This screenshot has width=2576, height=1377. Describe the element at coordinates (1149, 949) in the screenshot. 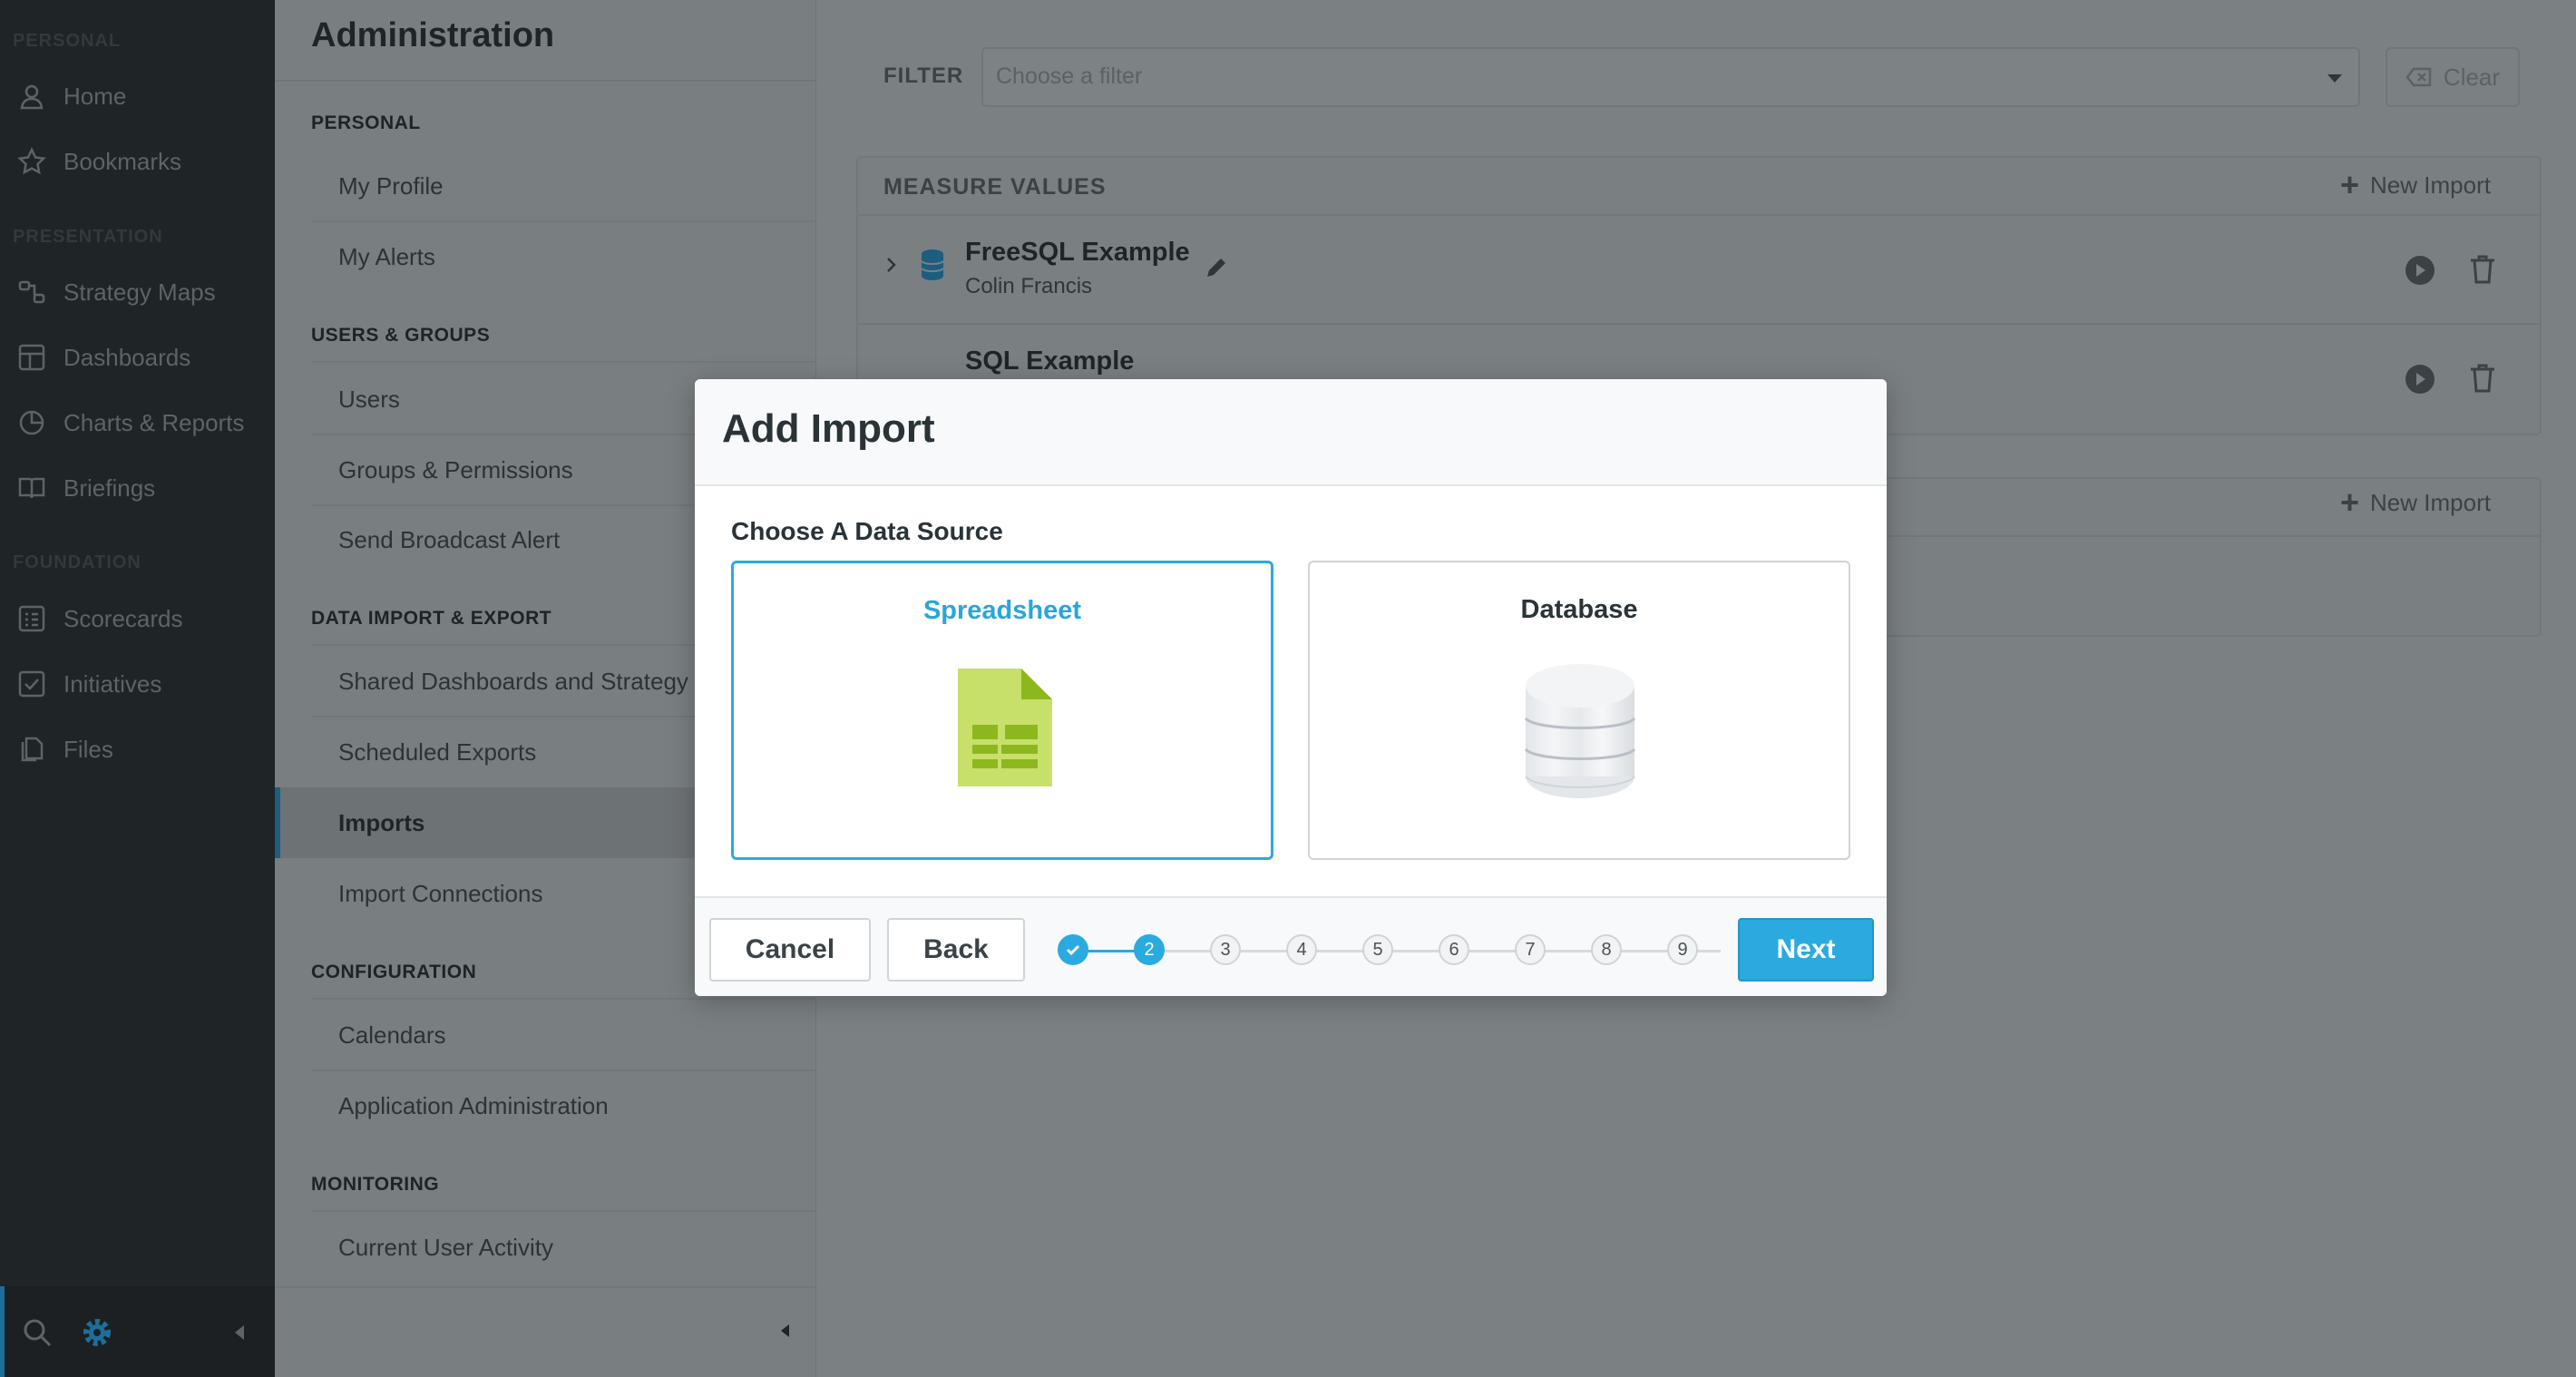

I see `step-2: 2` at that location.